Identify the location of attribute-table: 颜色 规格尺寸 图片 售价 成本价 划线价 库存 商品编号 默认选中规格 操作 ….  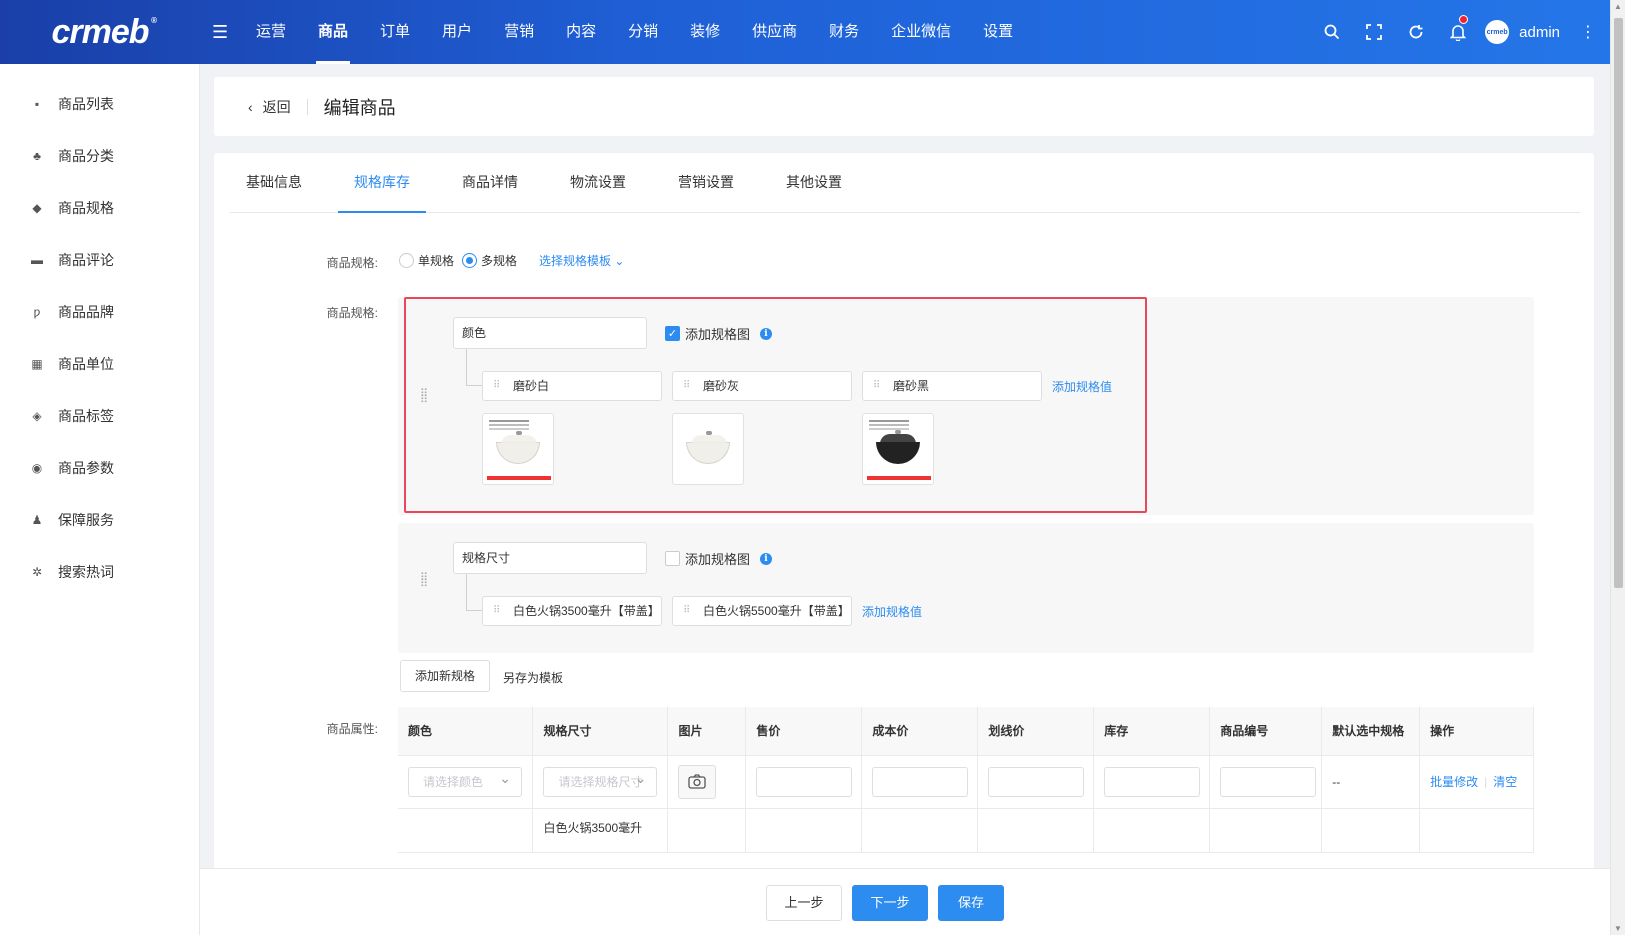
(966, 780).